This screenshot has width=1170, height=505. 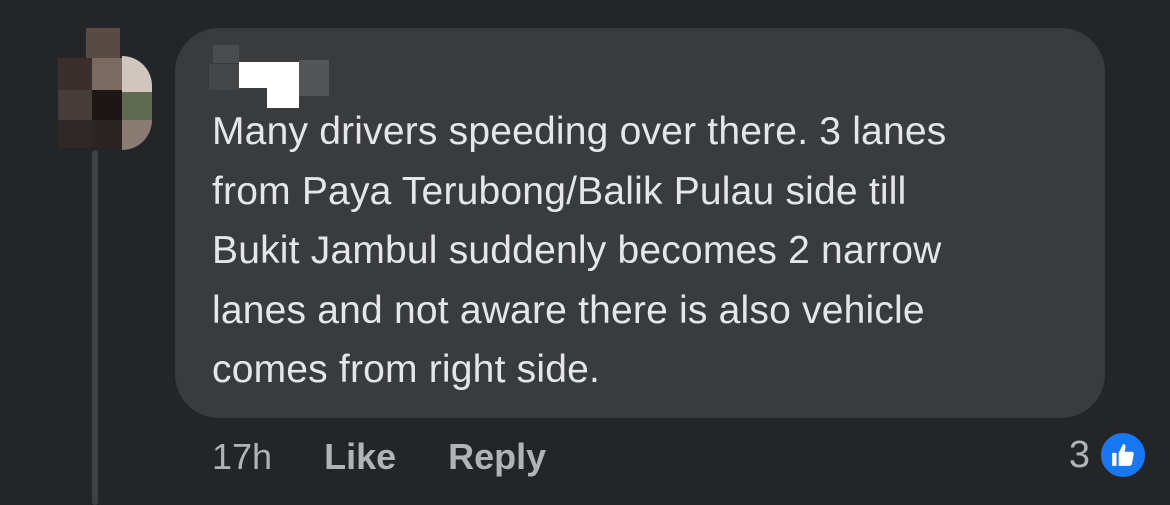 I want to click on reaction-summary: 3, so click(x=1108, y=455).